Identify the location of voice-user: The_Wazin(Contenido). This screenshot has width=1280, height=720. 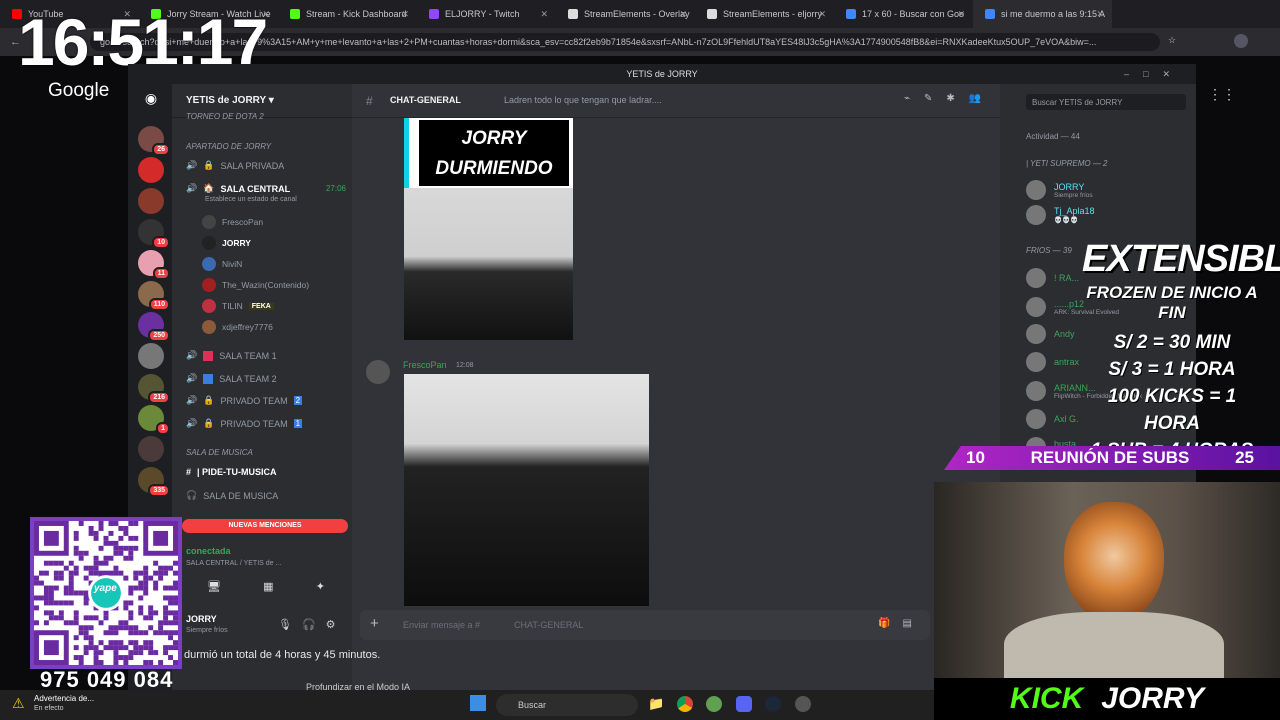
(255, 285).